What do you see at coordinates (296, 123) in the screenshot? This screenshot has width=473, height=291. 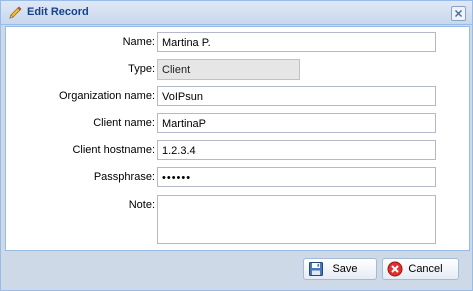 I see `client-name-field: MartinaP` at bounding box center [296, 123].